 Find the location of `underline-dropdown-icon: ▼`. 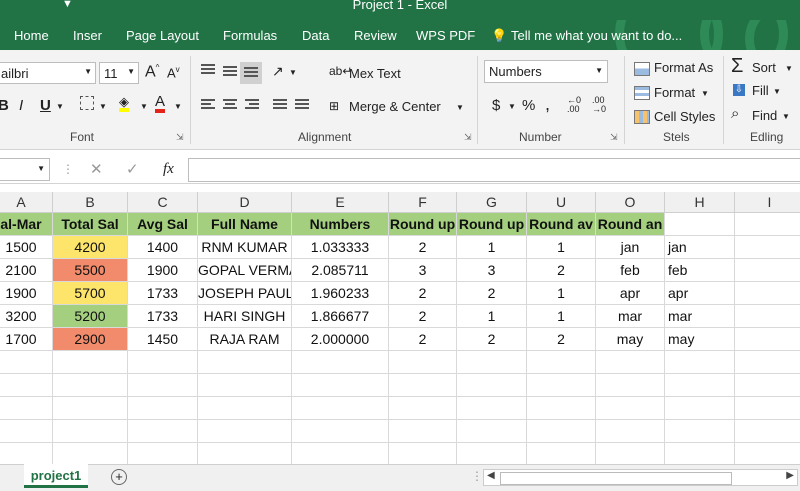

underline-dropdown-icon: ▼ is located at coordinates (60, 106).